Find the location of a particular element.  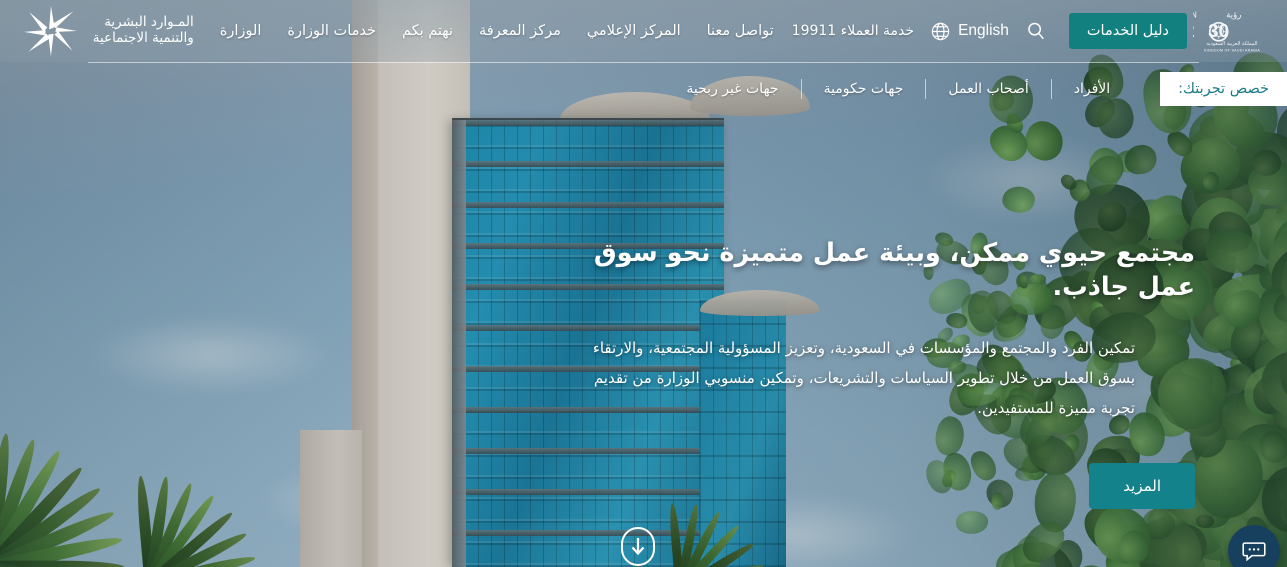

nav-item-ministry-services: خدمات الوزارة is located at coordinates (331, 31).